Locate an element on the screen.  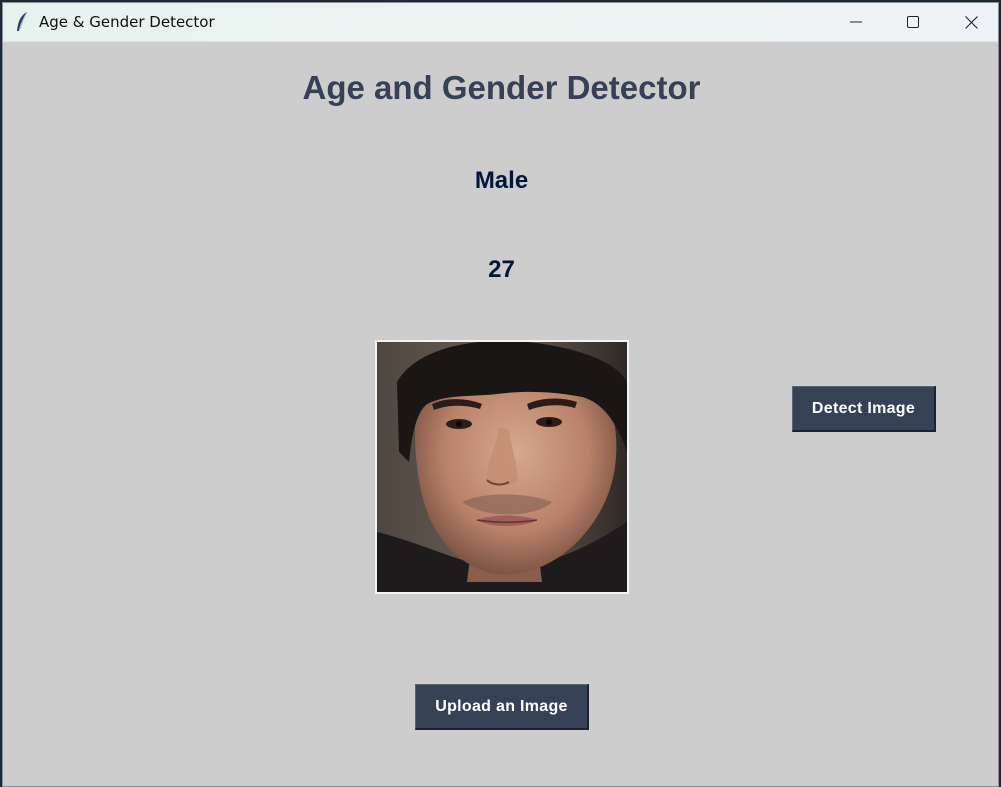
window-title: Age & Gender Detector is located at coordinates (127, 22).